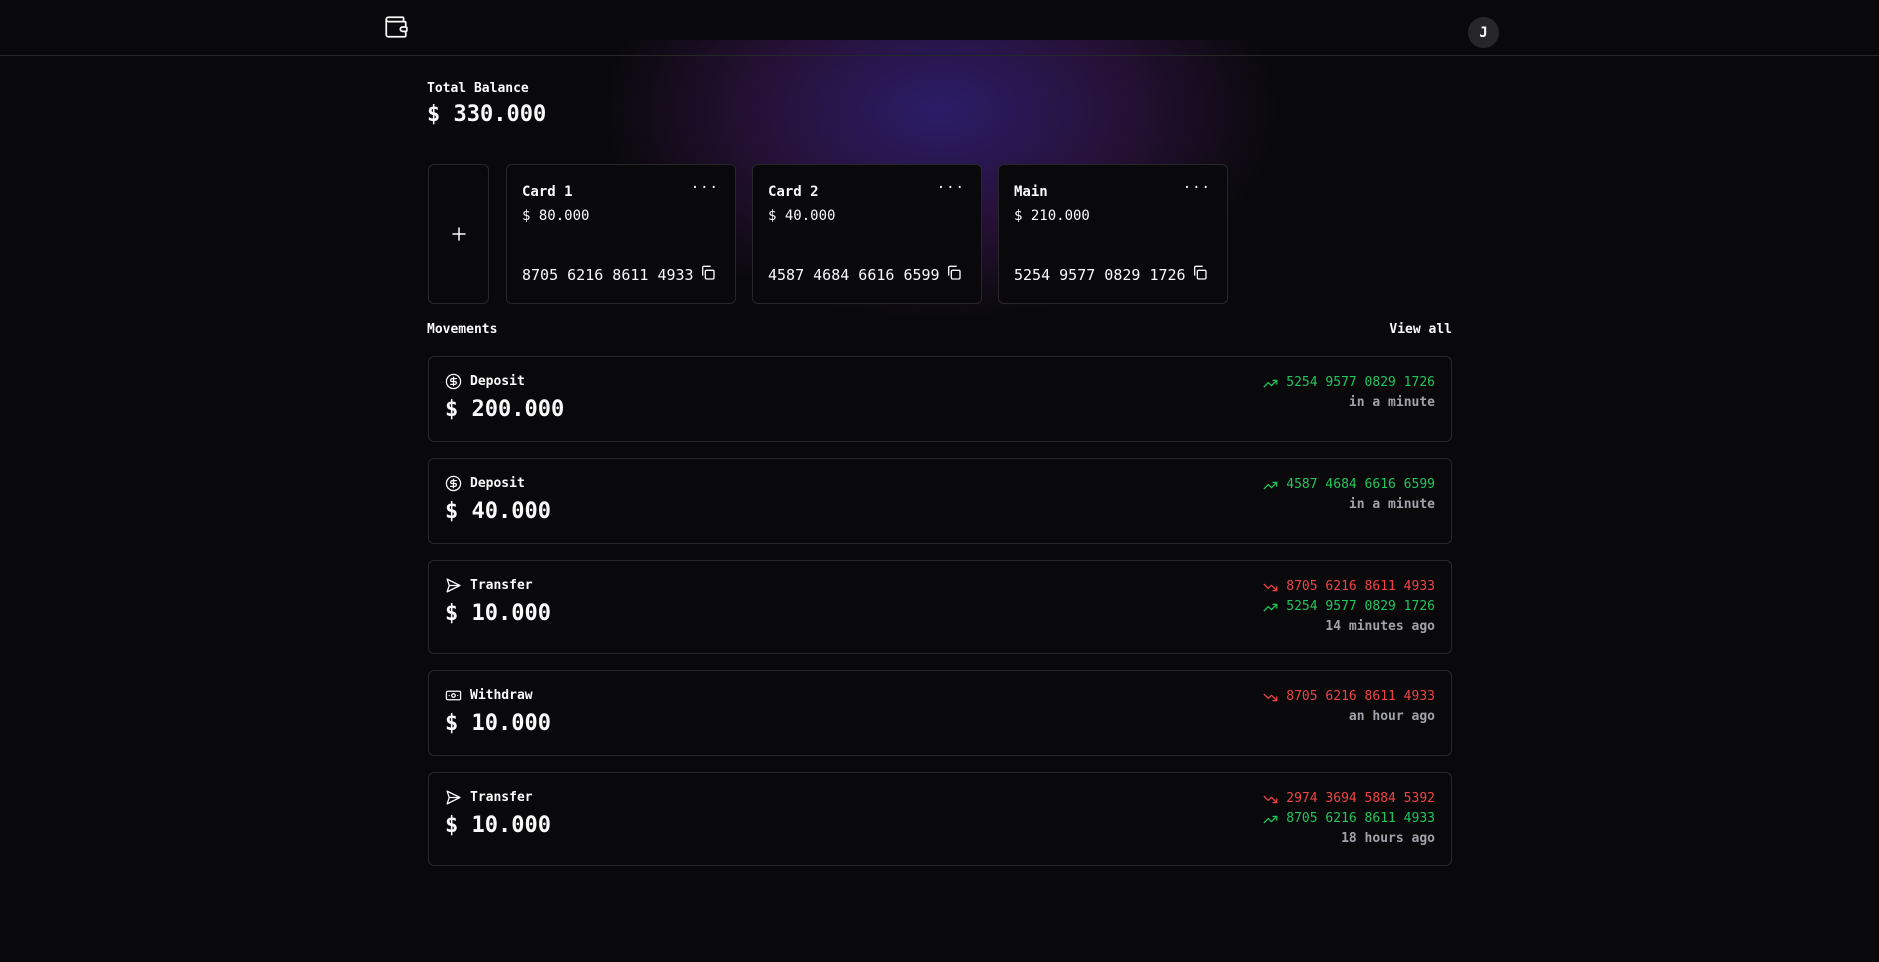  I want to click on total-balance-label: Total Balance, so click(478, 88).